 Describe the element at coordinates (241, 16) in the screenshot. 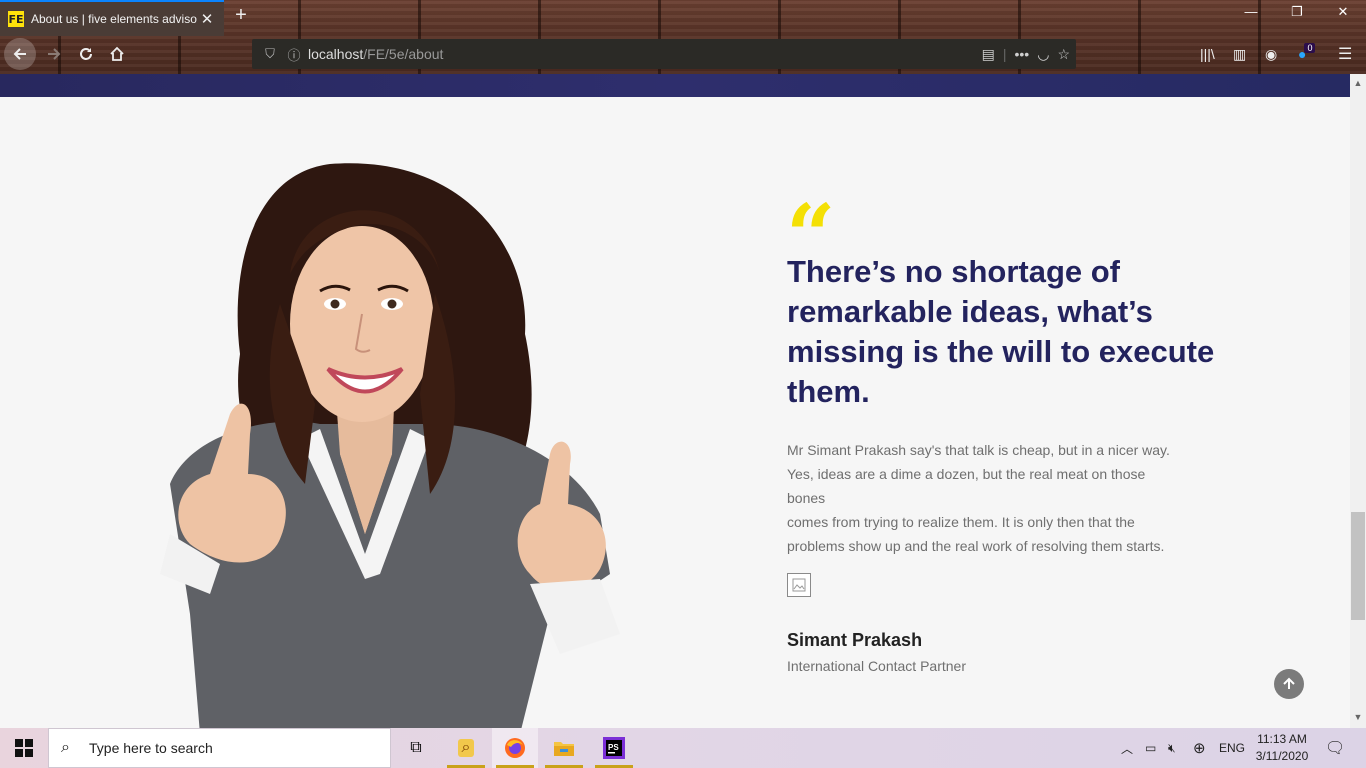

I see `new-tab-button: +` at that location.